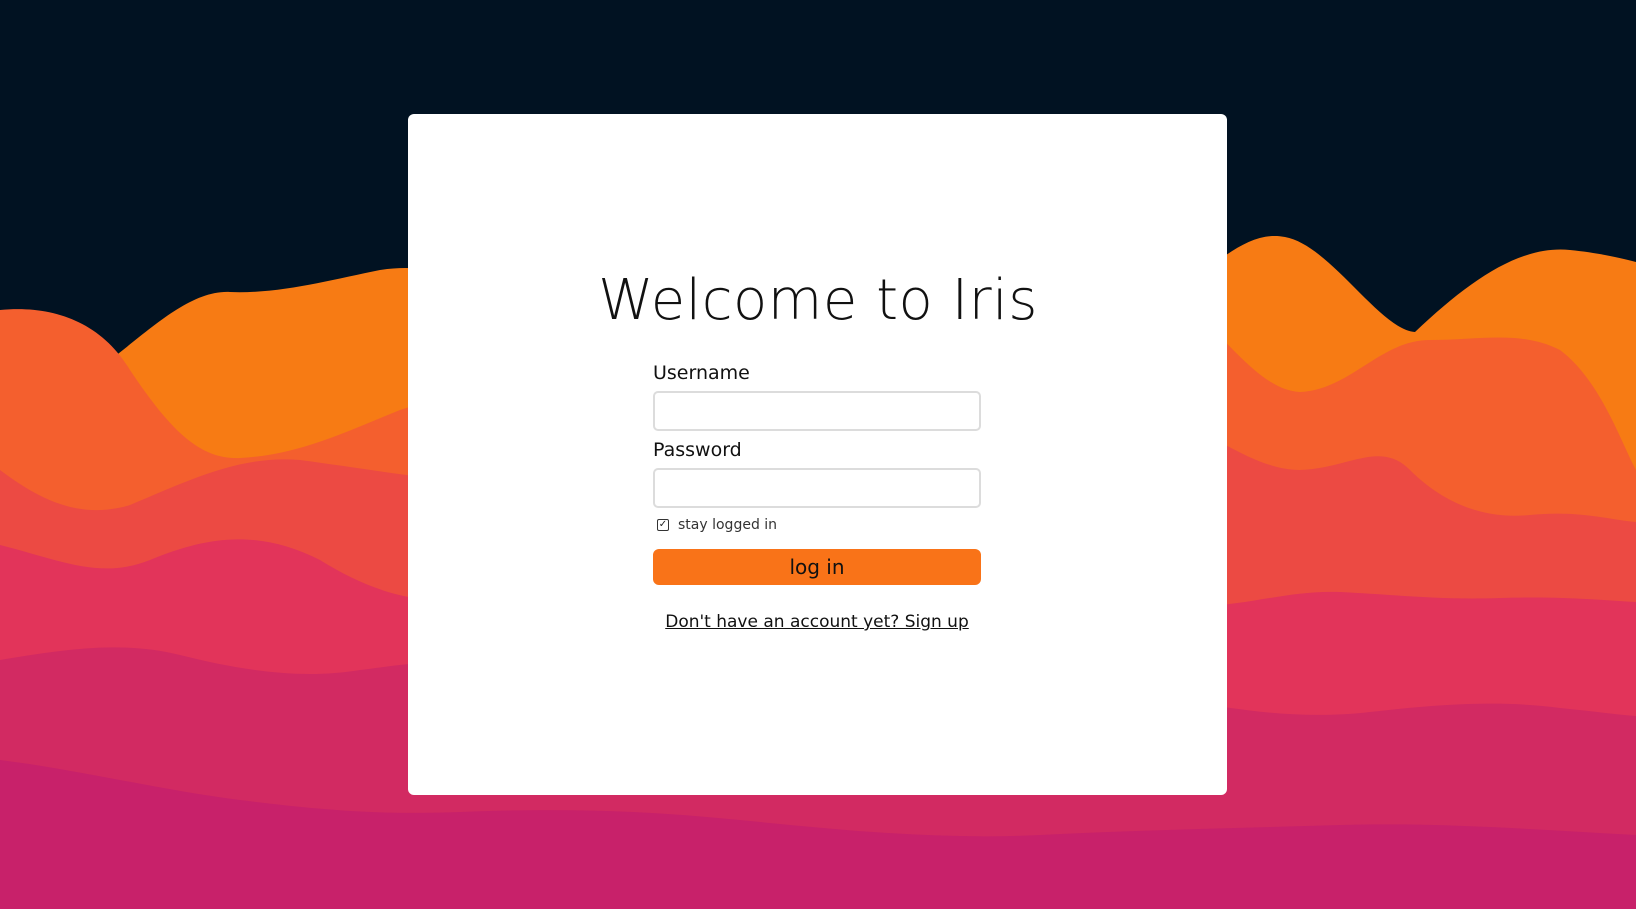 This screenshot has width=1636, height=909. What do you see at coordinates (818, 300) in the screenshot?
I see `page-title: Welcome to Iris` at bounding box center [818, 300].